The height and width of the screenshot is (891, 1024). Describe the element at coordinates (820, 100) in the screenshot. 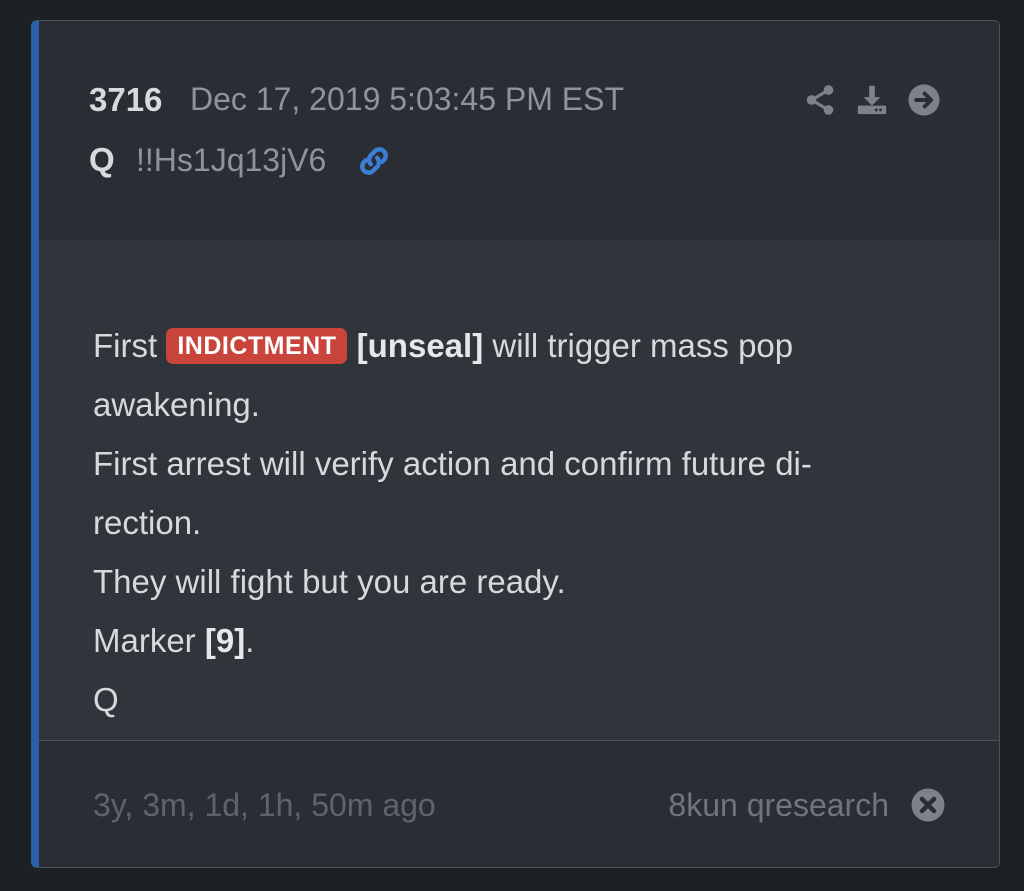

I see `share-icon` at that location.